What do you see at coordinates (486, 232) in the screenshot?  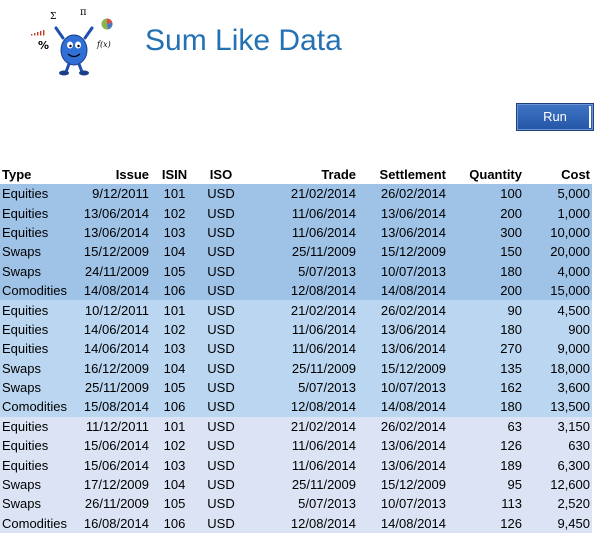 I see `cell-quantity: 300` at bounding box center [486, 232].